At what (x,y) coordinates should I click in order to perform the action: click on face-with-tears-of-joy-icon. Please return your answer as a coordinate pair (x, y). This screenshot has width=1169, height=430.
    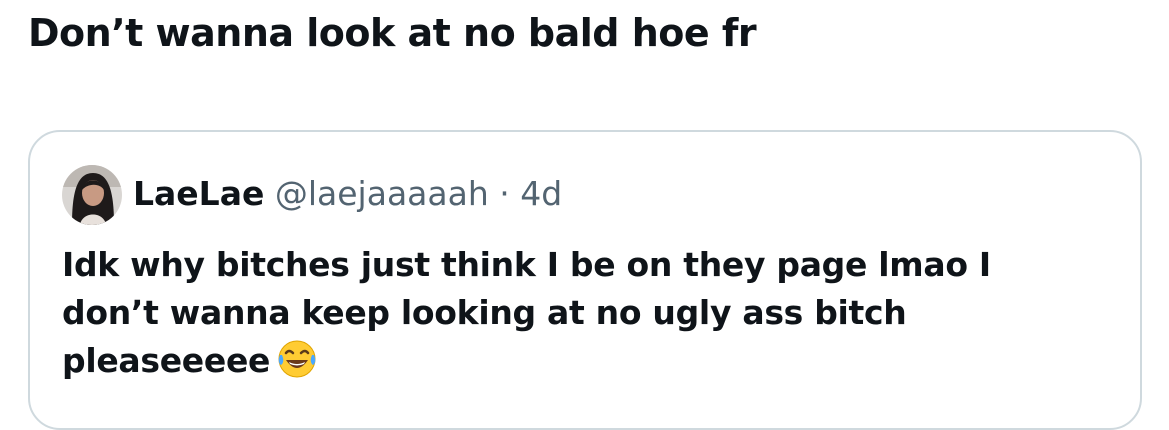
    Looking at the image, I should click on (297, 359).